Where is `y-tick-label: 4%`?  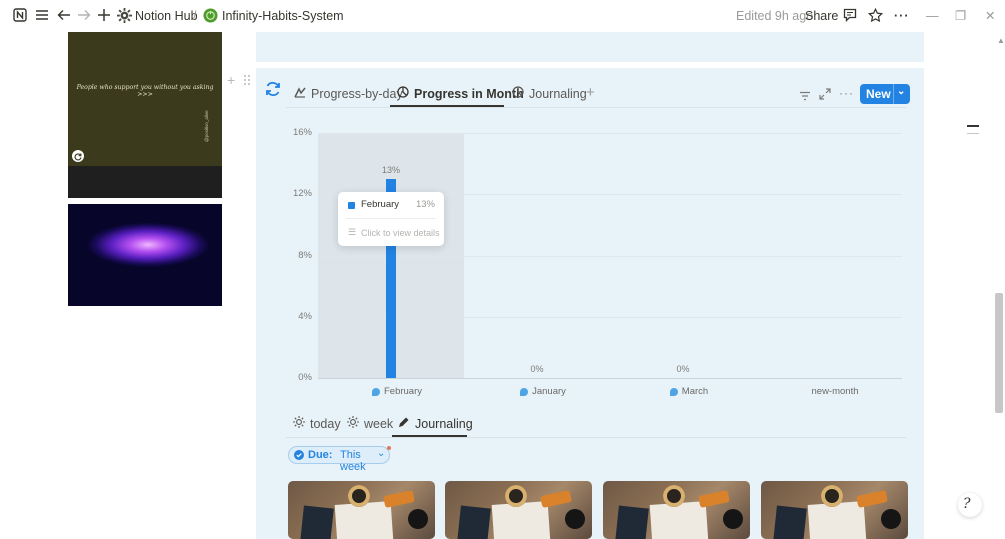
y-tick-label: 4% is located at coordinates (305, 316).